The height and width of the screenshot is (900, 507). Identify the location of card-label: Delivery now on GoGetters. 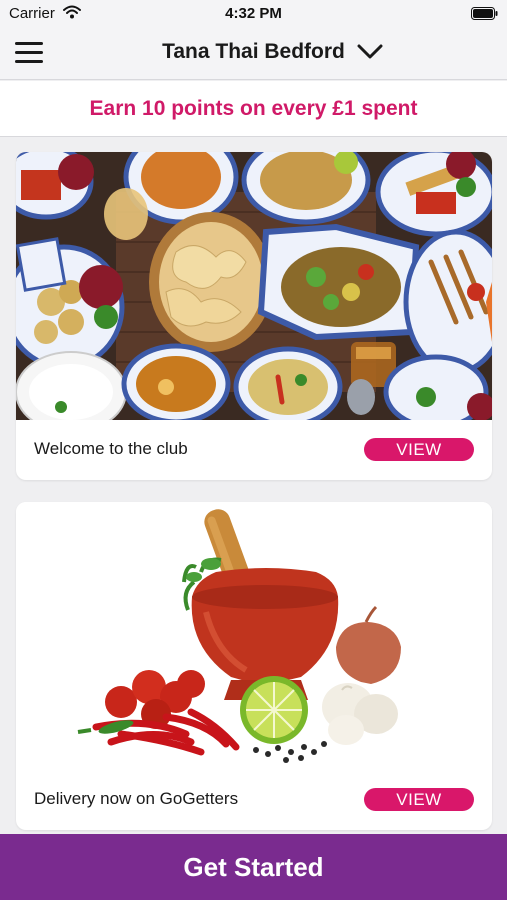
(136, 798).